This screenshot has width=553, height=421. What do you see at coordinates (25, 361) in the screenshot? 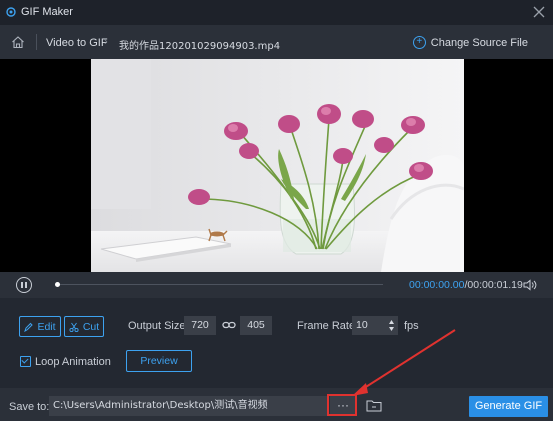
I see `loop-checkbox` at bounding box center [25, 361].